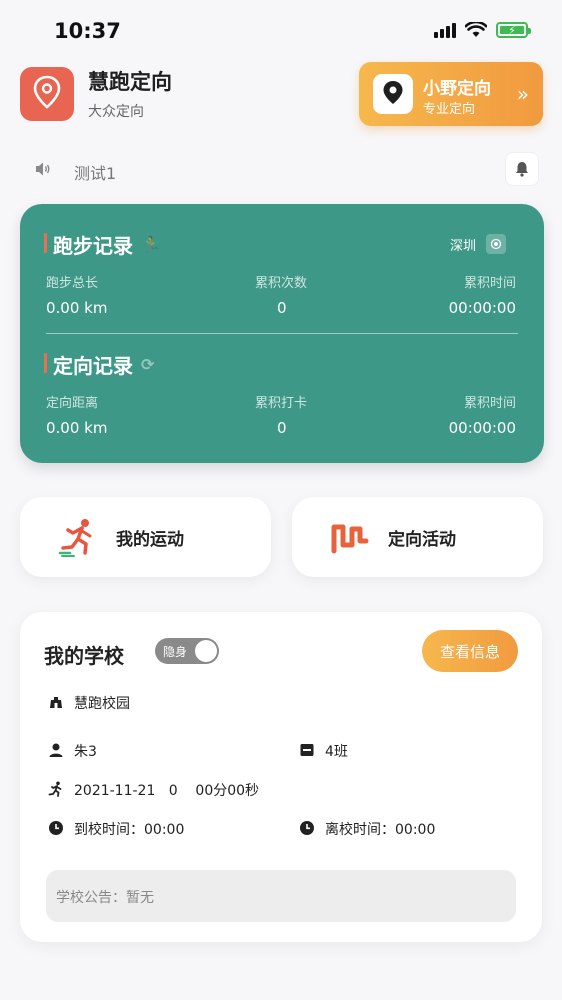  I want to click on city-selector: 深圳, so click(478, 244).